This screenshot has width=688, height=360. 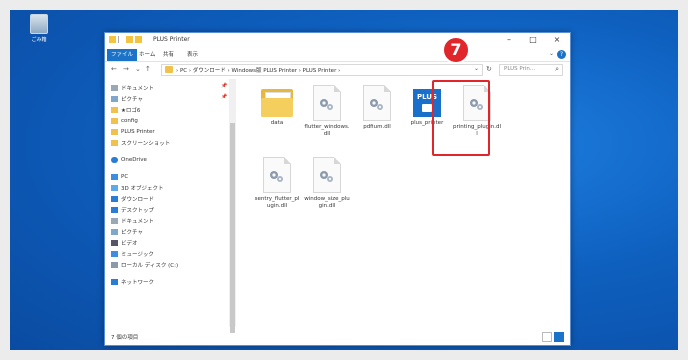 What do you see at coordinates (337, 55) in the screenshot?
I see `ribbon-tabs: ファイル ホーム 共有 表示 ⌄ ?` at bounding box center [337, 55].